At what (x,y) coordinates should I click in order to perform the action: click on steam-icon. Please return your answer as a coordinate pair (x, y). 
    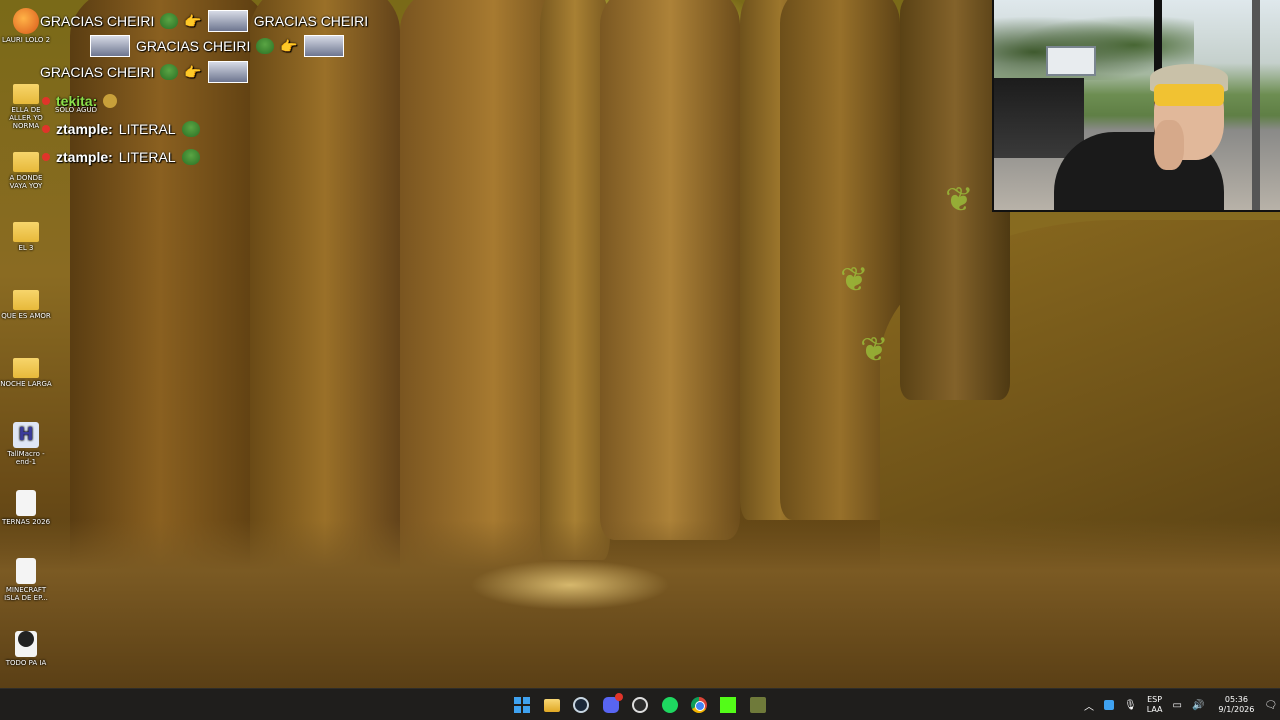
    Looking at the image, I should click on (581, 705).